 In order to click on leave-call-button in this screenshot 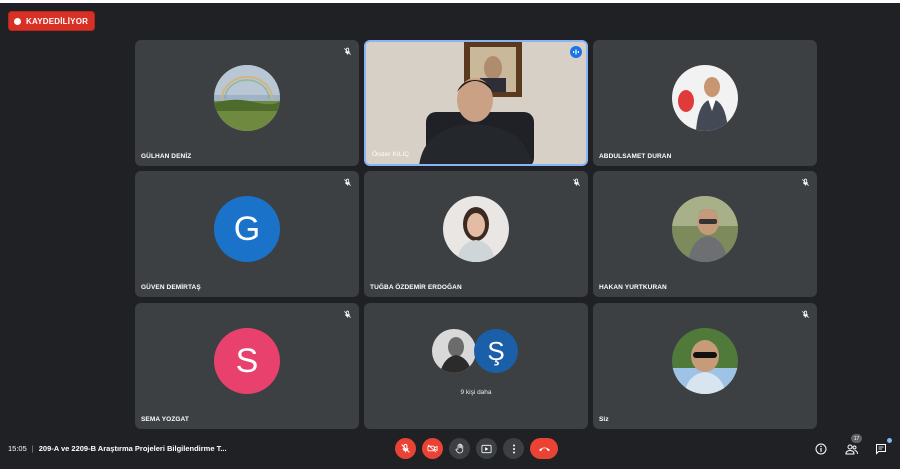, I will do `click(544, 448)`.